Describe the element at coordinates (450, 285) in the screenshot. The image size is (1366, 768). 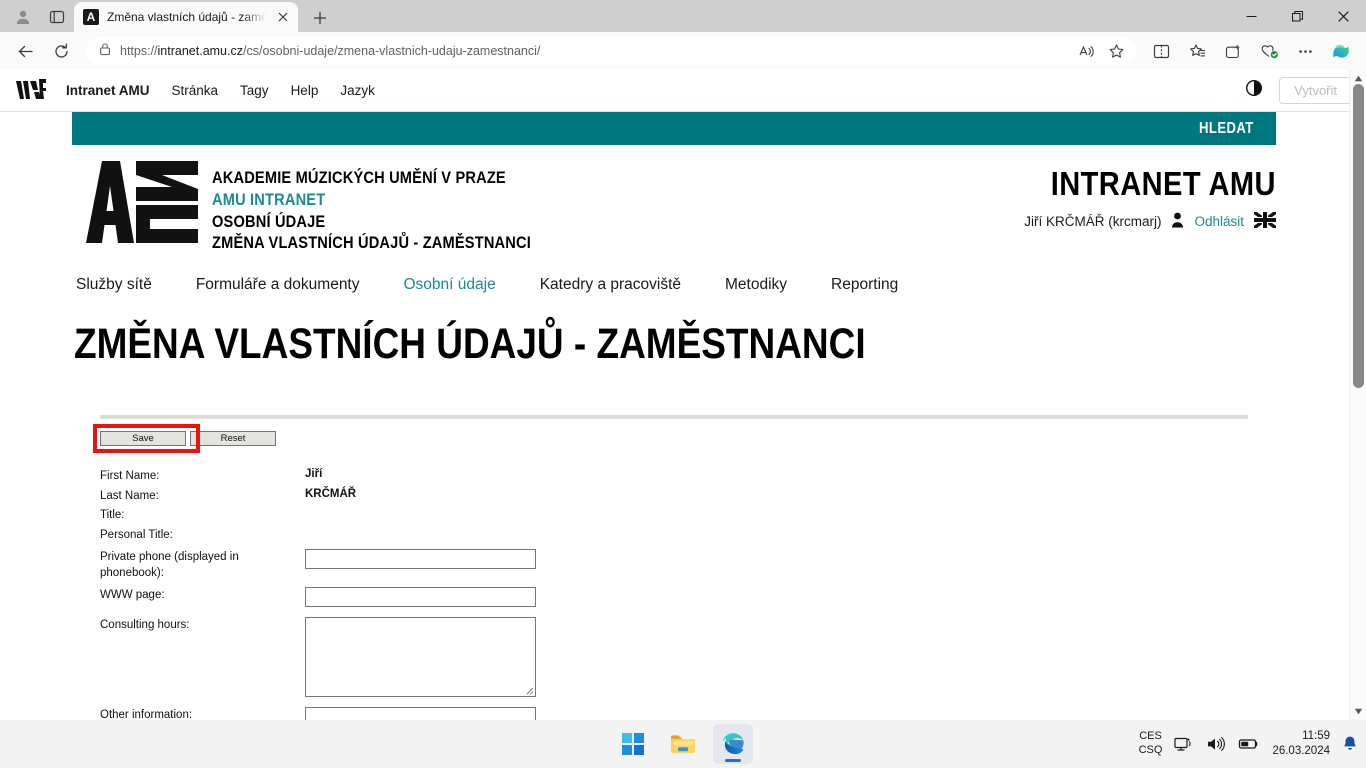
I see `nav-item-osobni-udaje: Osobní údaje` at that location.